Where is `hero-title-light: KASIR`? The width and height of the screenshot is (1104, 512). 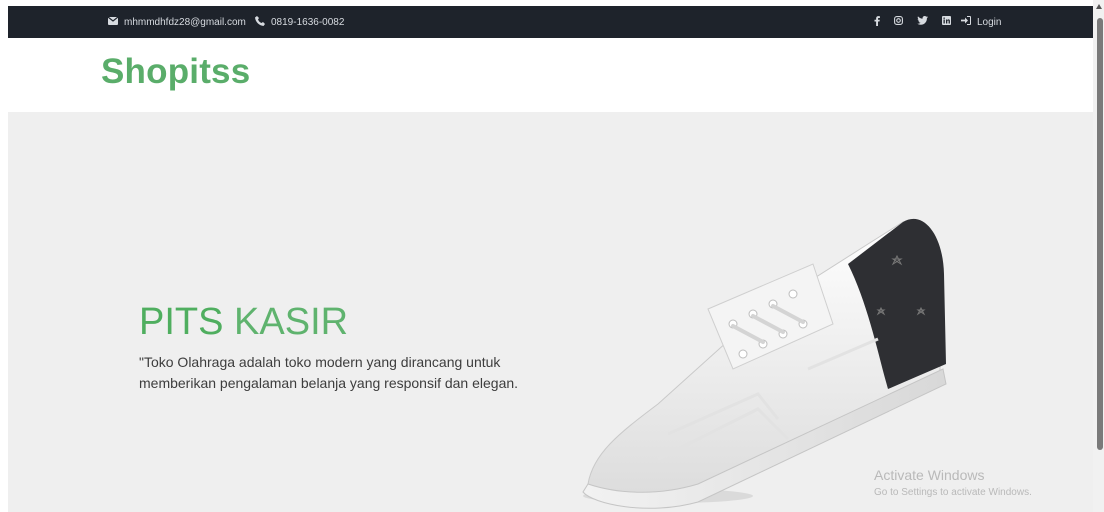 hero-title-light: KASIR is located at coordinates (286, 322).